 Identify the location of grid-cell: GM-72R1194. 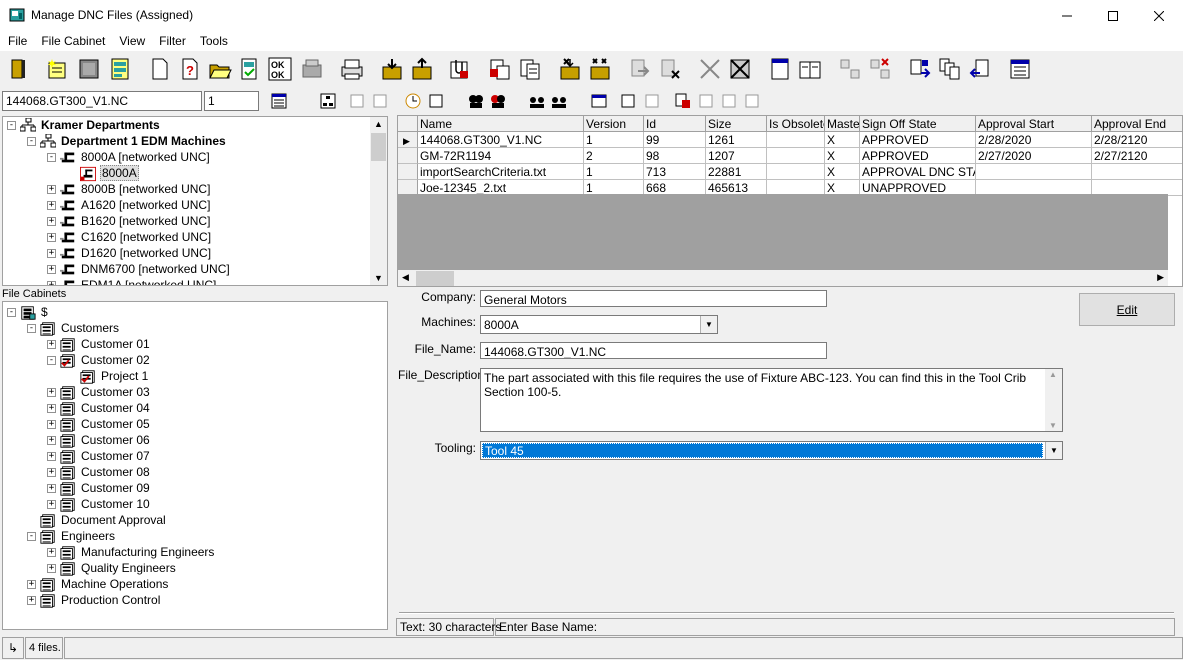
(501, 156).